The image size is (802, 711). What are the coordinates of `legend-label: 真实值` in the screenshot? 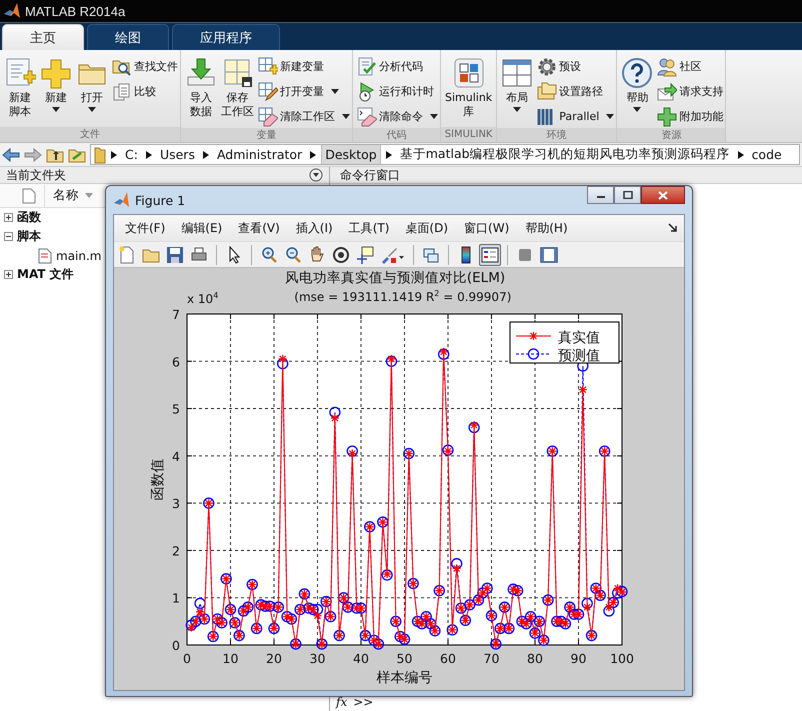 It's located at (579, 338).